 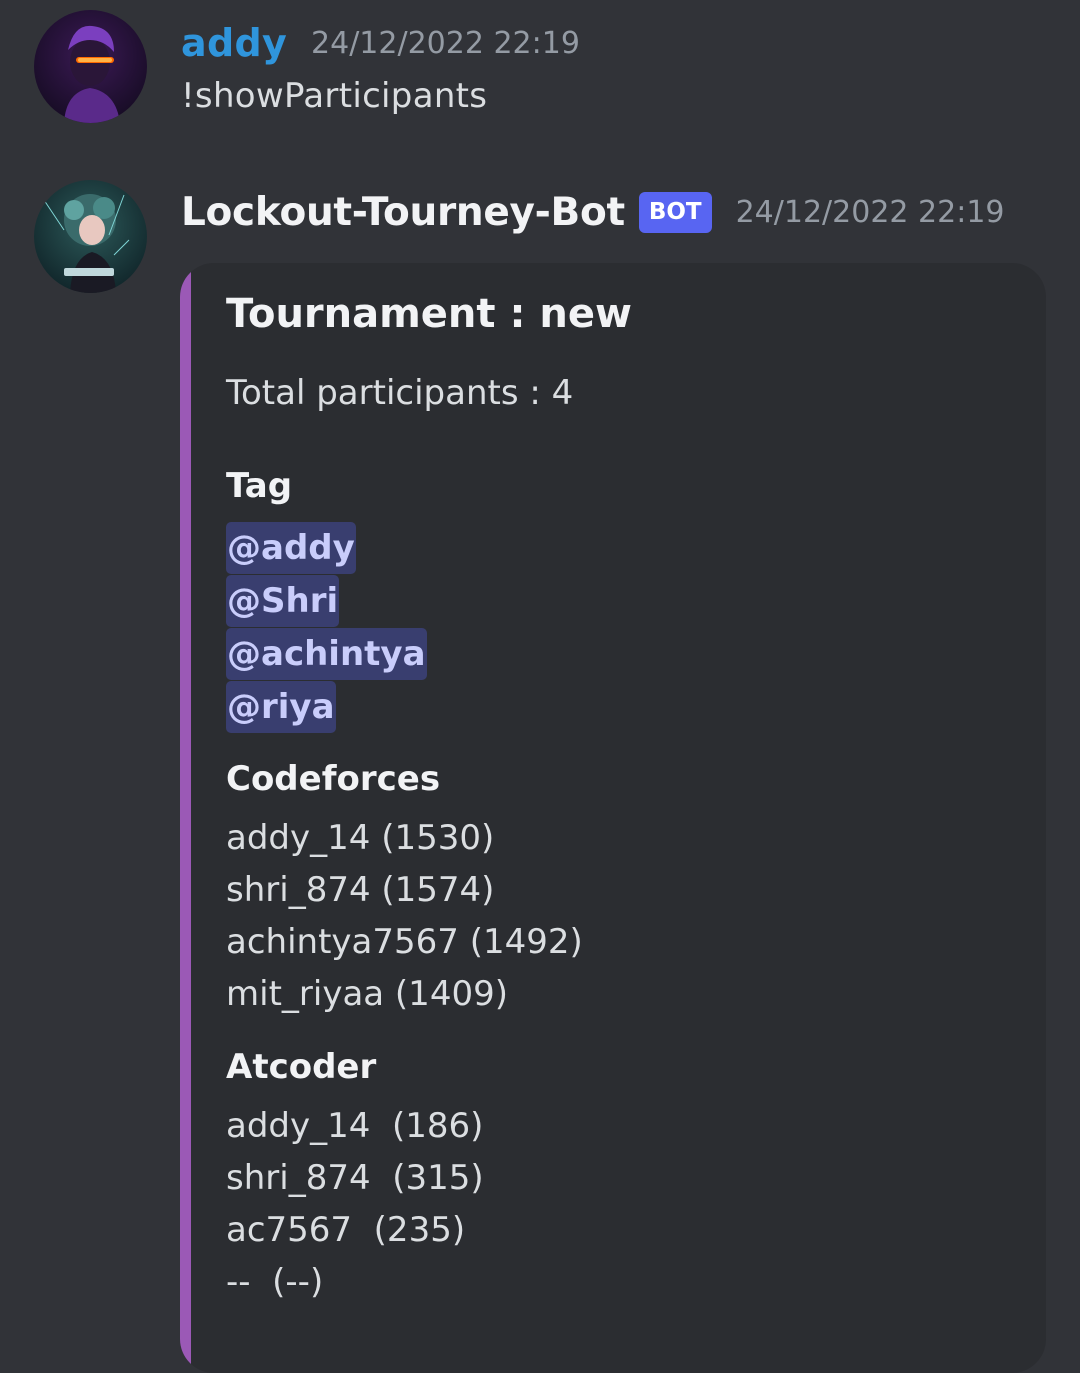 What do you see at coordinates (367, 994) in the screenshot?
I see `field-value-line: mit_riyaa (1409)` at bounding box center [367, 994].